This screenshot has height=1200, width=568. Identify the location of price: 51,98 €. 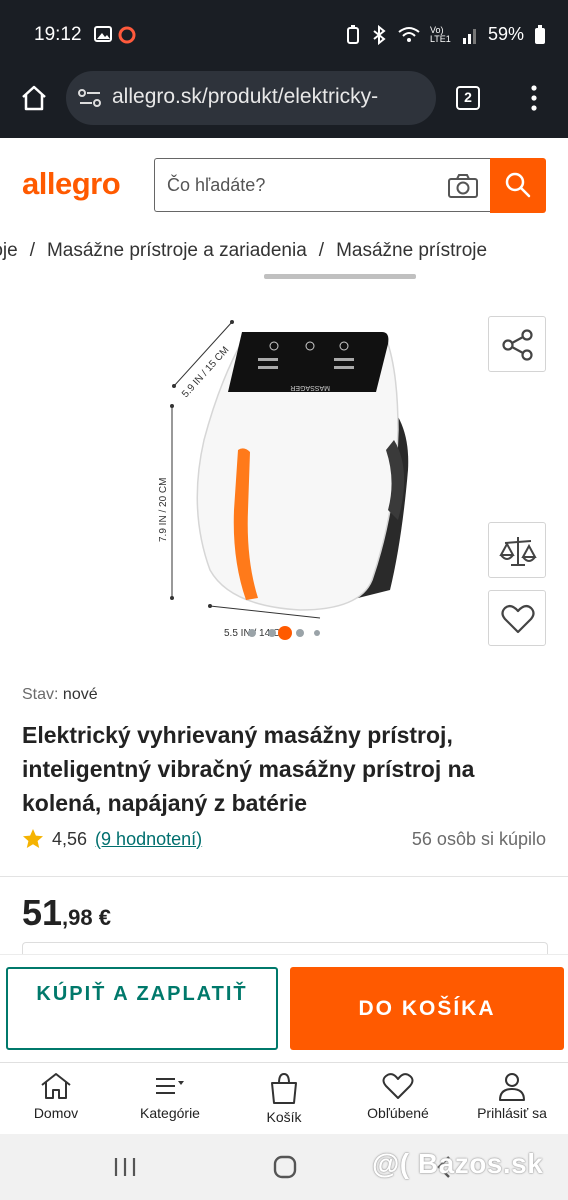
(66, 913).